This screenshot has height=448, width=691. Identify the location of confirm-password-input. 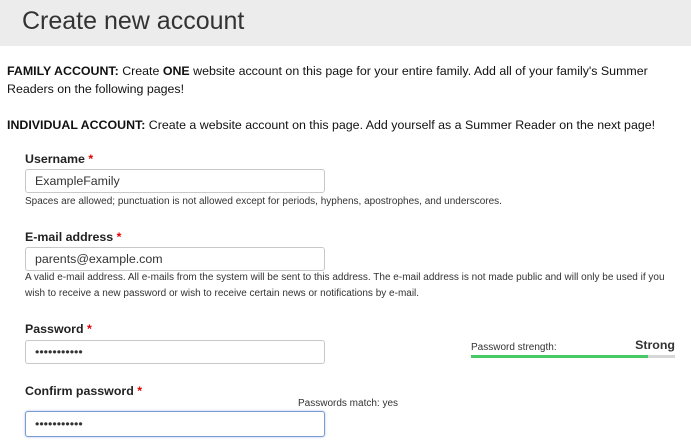
(175, 424).